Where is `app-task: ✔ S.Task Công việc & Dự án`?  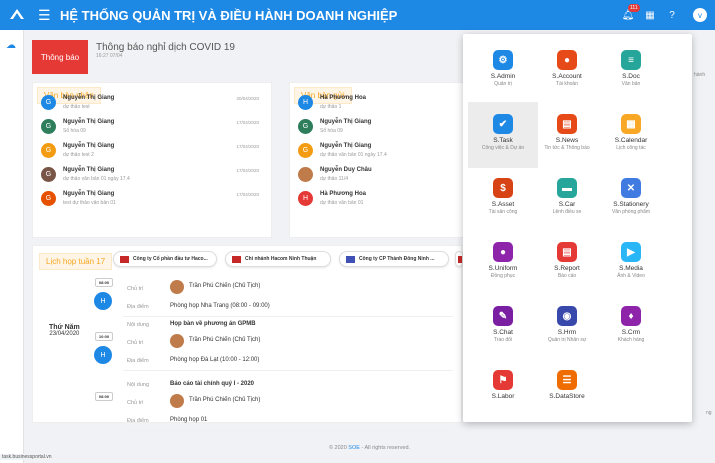
app-task: ✔ S.Task Công việc & Dự án is located at coordinates (503, 135).